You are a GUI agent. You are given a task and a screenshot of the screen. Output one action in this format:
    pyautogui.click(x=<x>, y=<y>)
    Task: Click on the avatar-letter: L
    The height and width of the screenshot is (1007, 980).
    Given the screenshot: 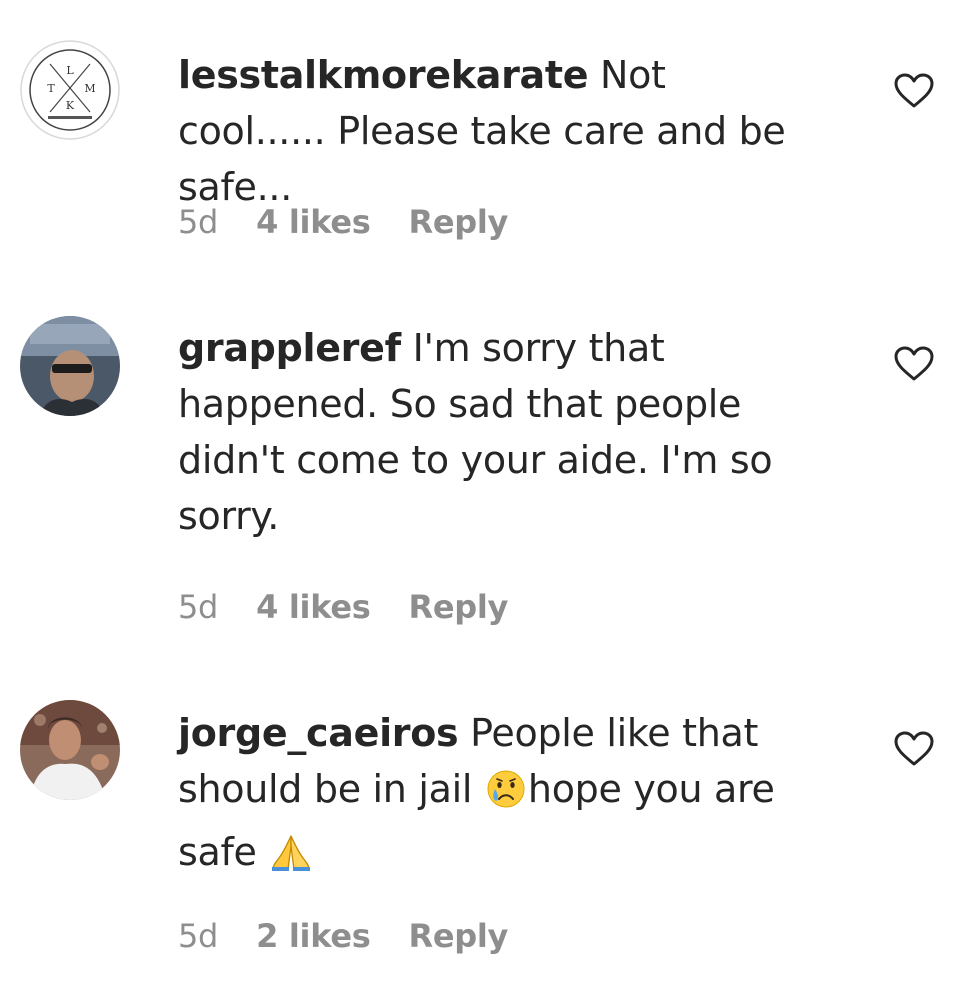 What is the action you would take?
    pyautogui.click(x=70, y=70)
    